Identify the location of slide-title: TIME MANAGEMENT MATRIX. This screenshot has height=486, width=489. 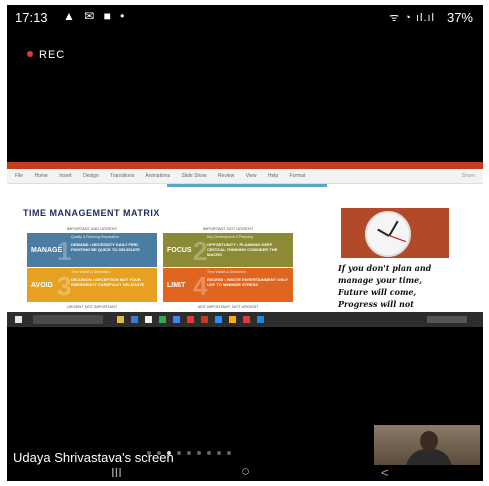
(91, 213).